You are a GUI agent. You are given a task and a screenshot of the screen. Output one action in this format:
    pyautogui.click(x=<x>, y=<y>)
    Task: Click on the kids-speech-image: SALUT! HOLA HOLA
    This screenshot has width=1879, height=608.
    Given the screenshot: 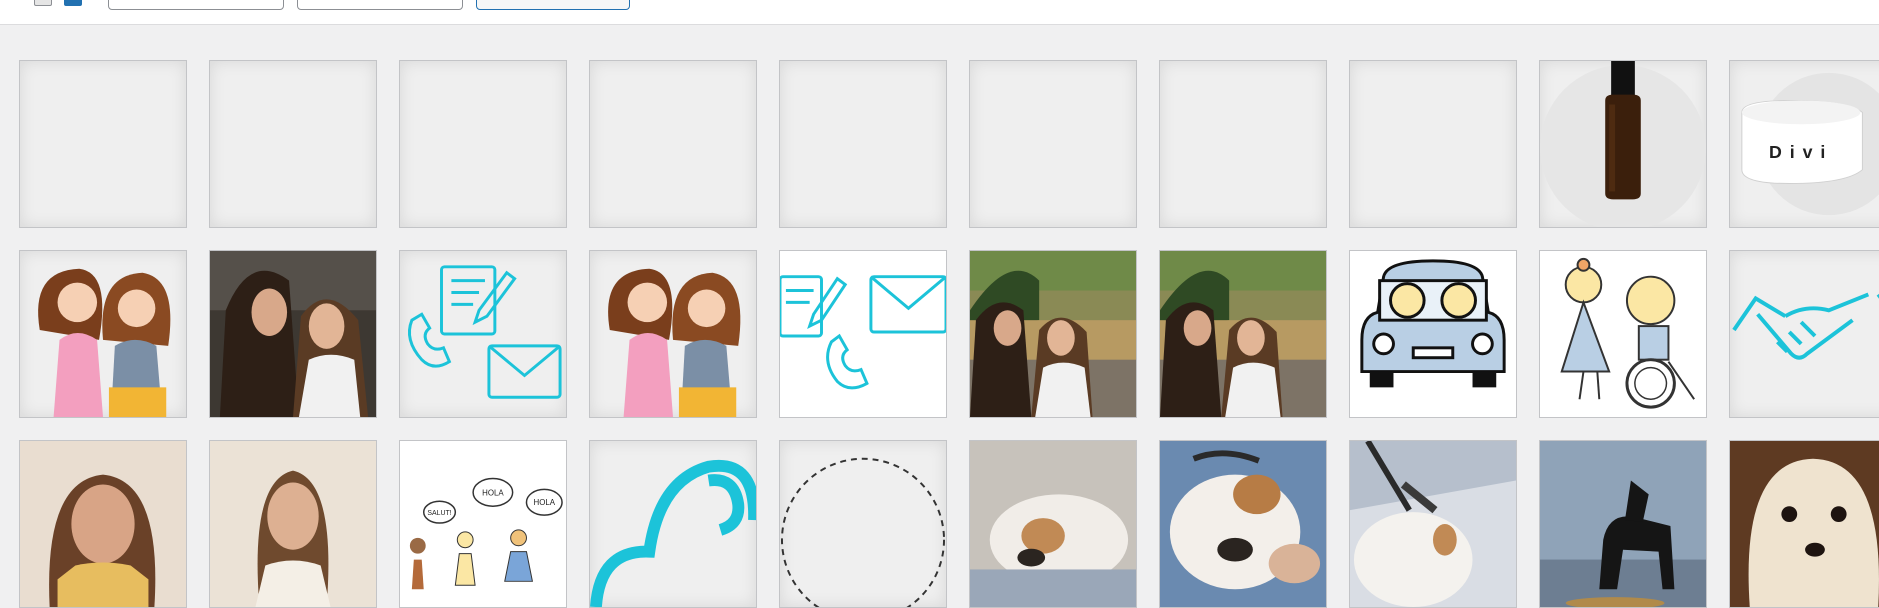 What is the action you would take?
    pyautogui.click(x=486, y=533)
    